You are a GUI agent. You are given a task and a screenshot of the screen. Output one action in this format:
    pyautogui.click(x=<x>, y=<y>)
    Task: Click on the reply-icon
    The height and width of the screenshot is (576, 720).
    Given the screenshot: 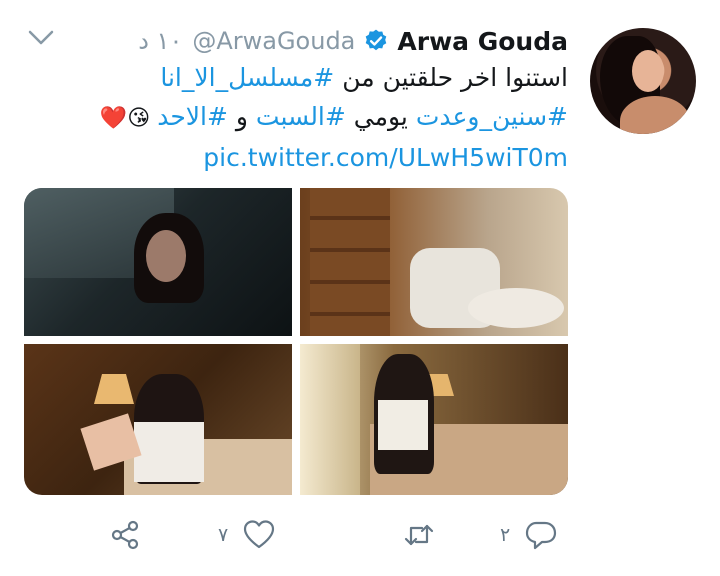 What is the action you would take?
    pyautogui.click(x=541, y=535)
    